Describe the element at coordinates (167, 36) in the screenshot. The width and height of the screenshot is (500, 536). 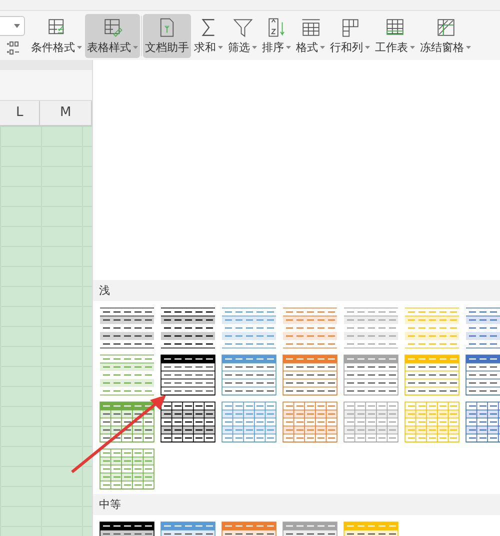
I see `toolbar-button: 文档助手` at that location.